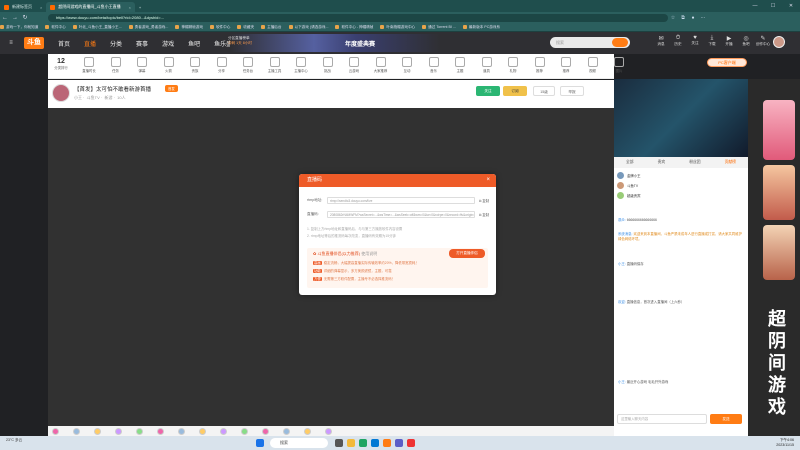 The image size is (800, 450). Describe the element at coordinates (61, 93) in the screenshot. I see `streamer-avatar` at that location.